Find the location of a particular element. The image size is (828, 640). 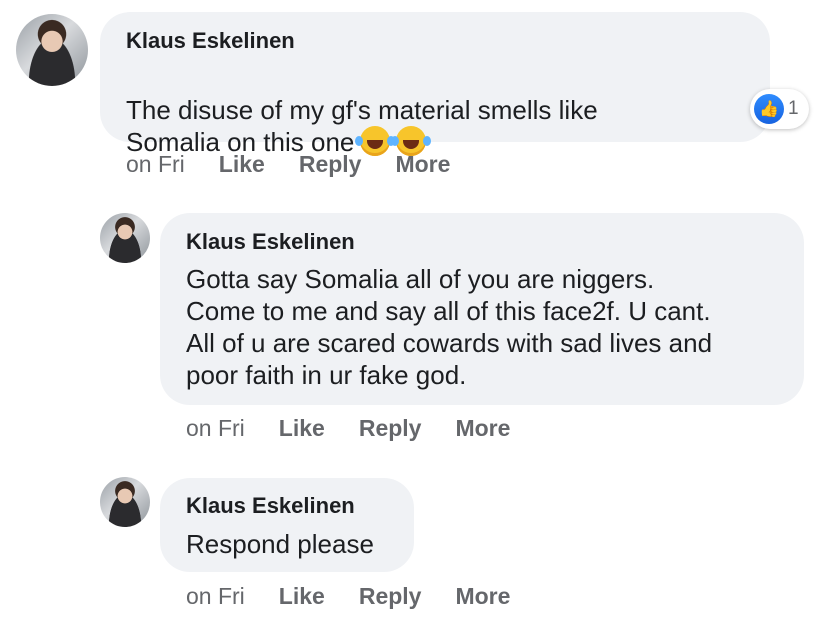

reaction-summary: 👍 1 is located at coordinates (779, 109).